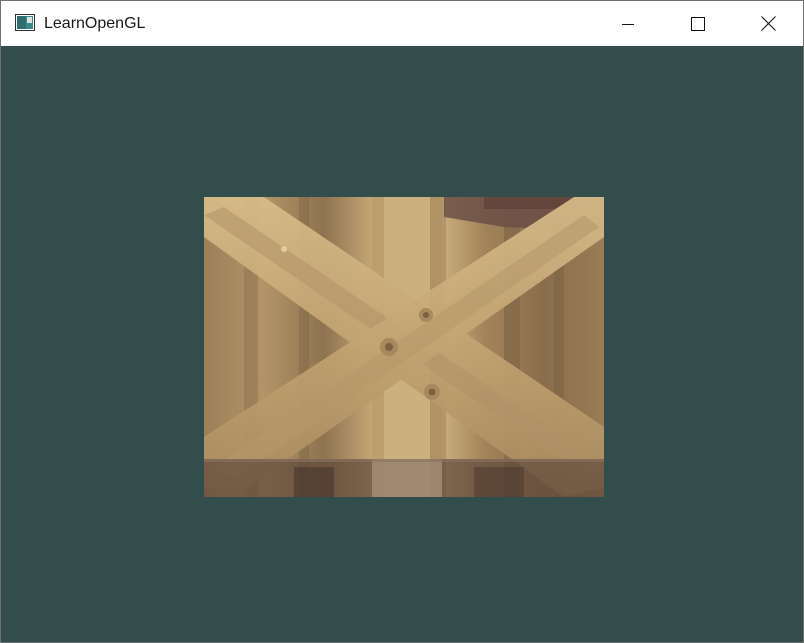 This screenshot has height=643, width=804. I want to click on opengl-window-icon, so click(25, 22).